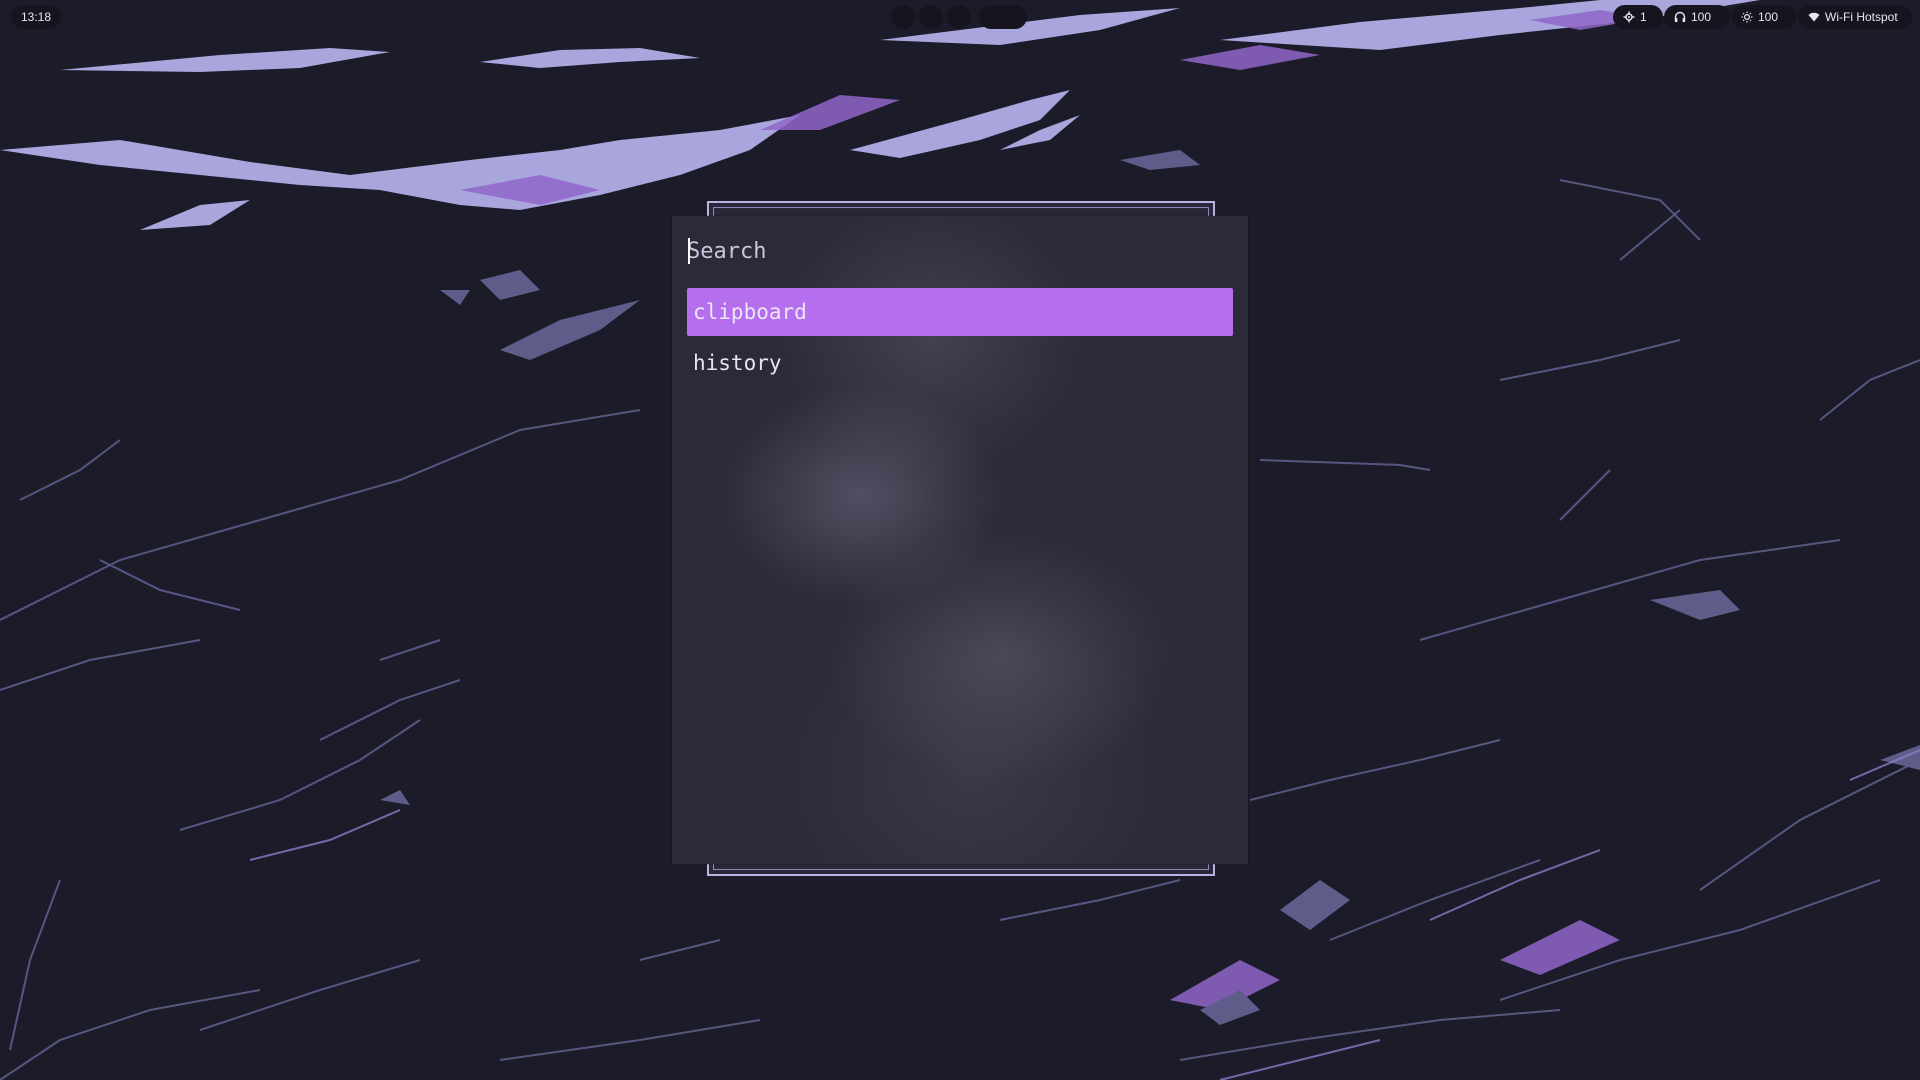 The width and height of the screenshot is (1920, 1080). What do you see at coordinates (1003, 17) in the screenshot?
I see `workspace-indicator-active` at bounding box center [1003, 17].